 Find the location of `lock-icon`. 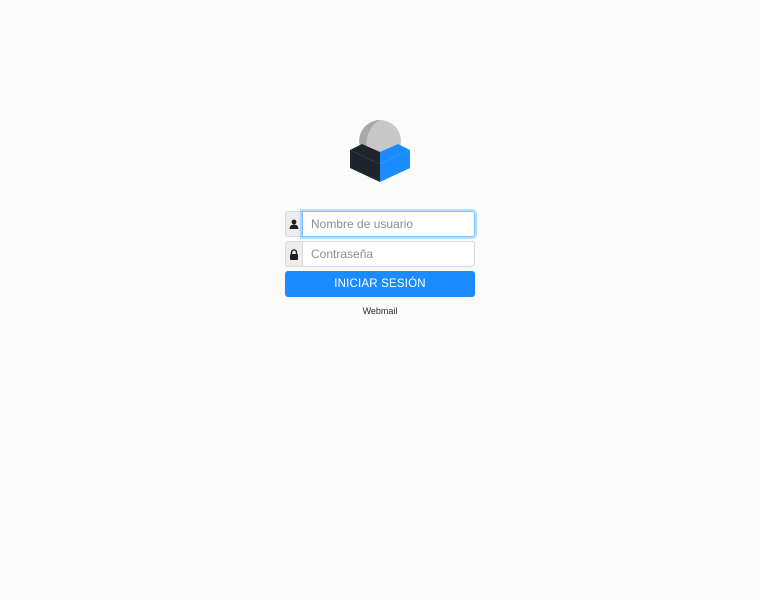

lock-icon is located at coordinates (293, 254).